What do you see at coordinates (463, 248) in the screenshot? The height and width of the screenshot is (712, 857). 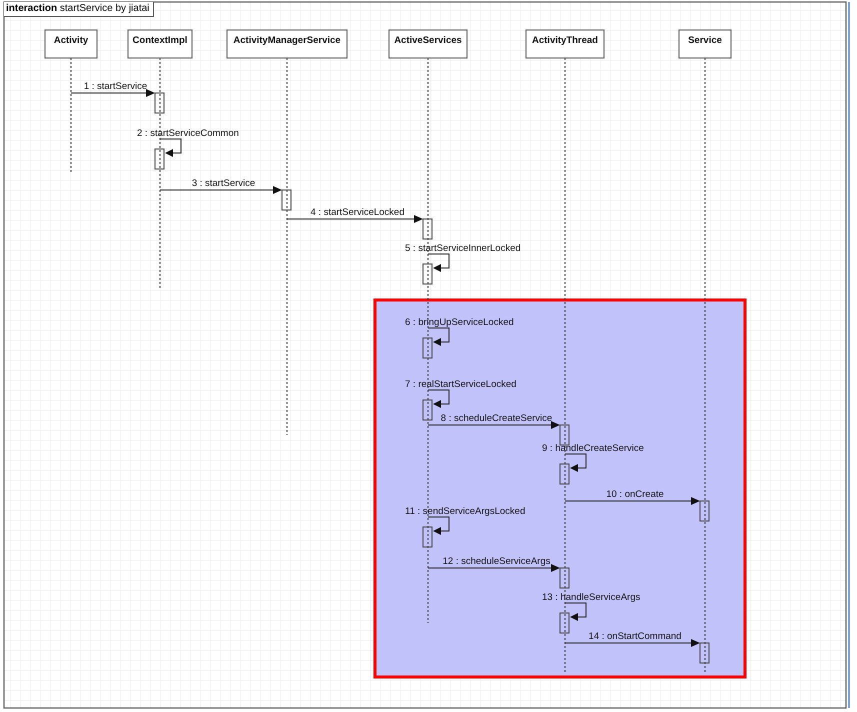 I see `message-label: 5 : startServiceInnerLocked` at bounding box center [463, 248].